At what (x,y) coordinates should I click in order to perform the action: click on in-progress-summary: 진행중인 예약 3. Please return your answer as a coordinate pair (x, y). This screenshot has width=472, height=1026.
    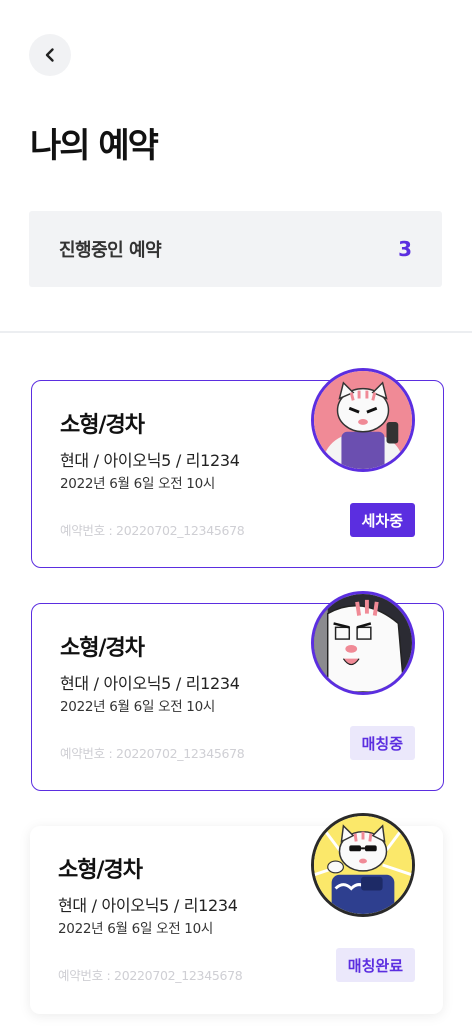
    Looking at the image, I should click on (235, 249).